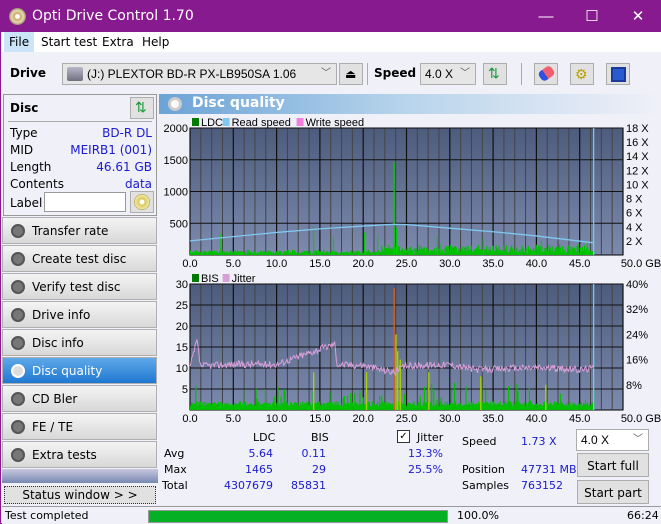 This screenshot has width=661, height=524. What do you see at coordinates (613, 492) in the screenshot?
I see `start-part-button: Start part` at bounding box center [613, 492].